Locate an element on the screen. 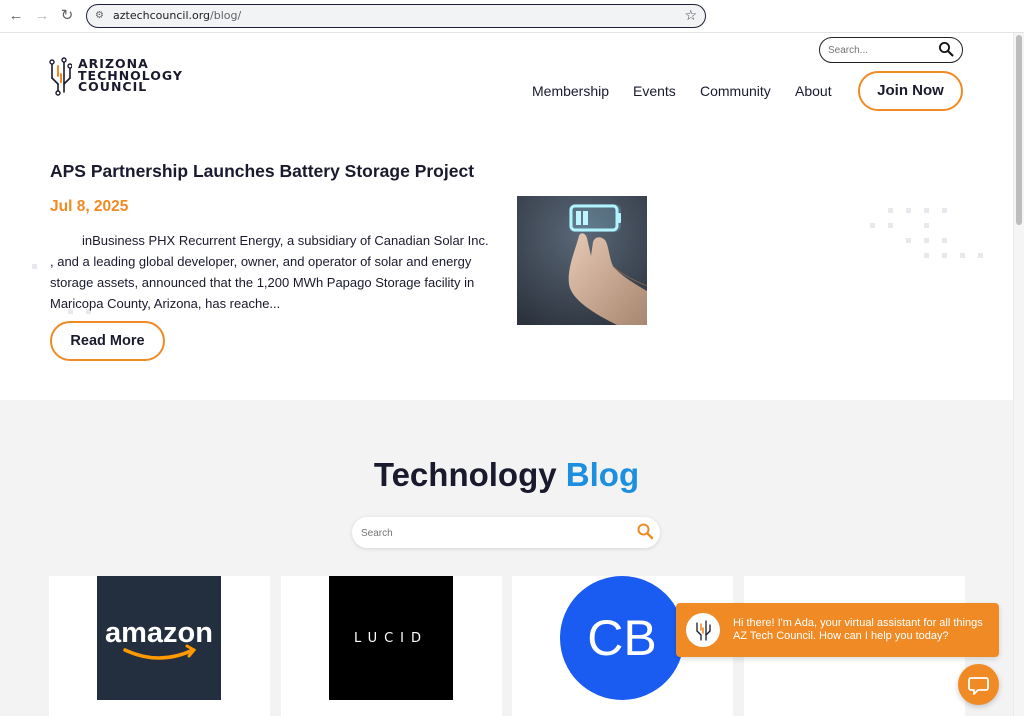 Image resolution: width=1024 pixels, height=716 pixels. header-search-input is located at coordinates (882, 50).